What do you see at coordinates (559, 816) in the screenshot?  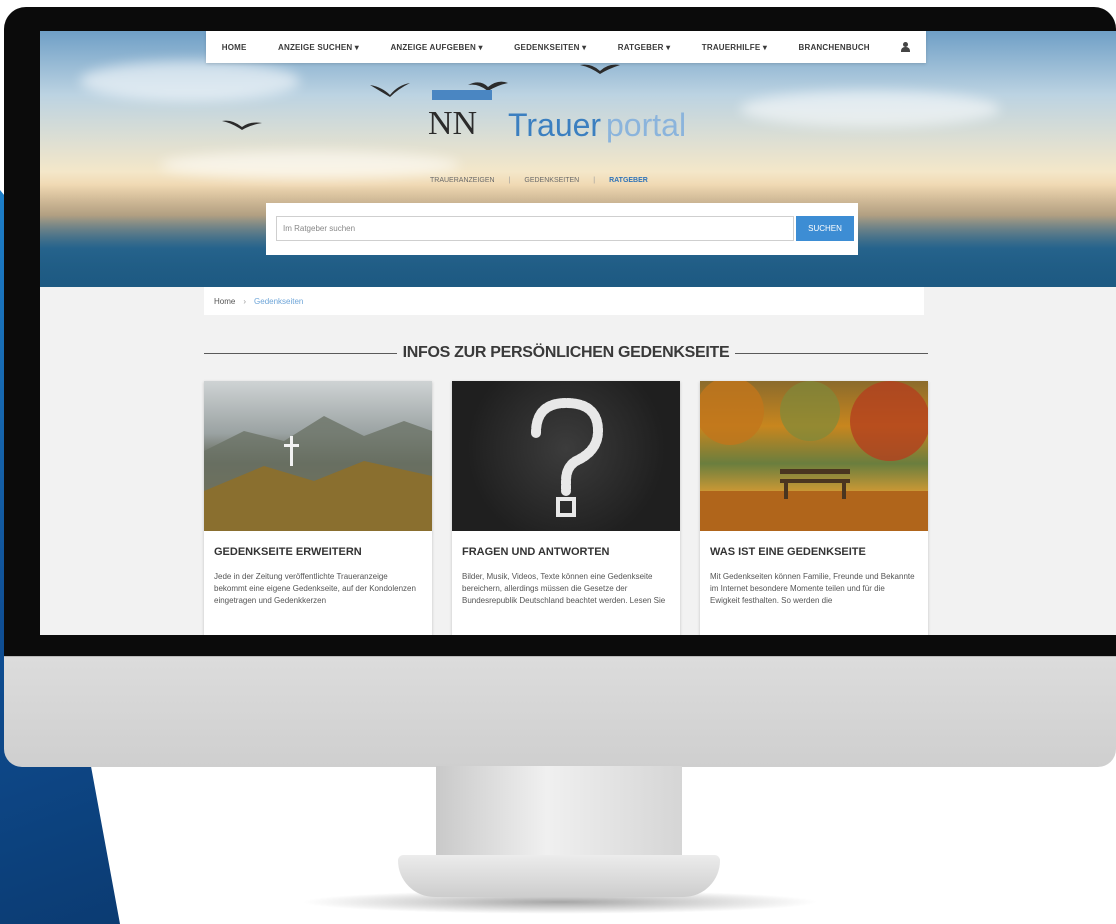 I see `monitor-stand-neck` at bounding box center [559, 816].